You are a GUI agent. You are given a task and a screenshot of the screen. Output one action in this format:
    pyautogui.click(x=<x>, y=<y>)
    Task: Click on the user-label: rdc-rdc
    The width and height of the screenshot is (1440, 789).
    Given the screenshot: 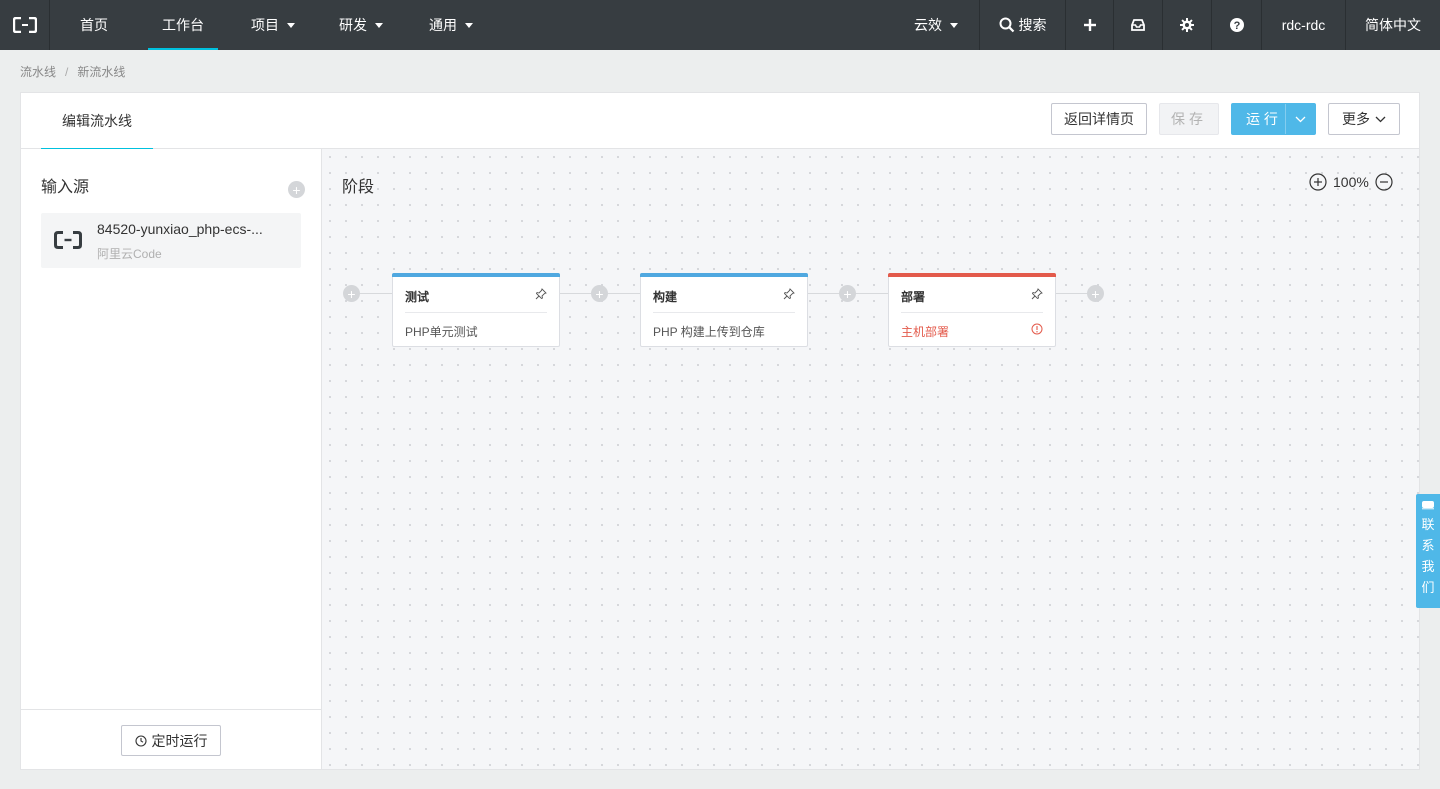 What is the action you would take?
    pyautogui.click(x=1303, y=25)
    